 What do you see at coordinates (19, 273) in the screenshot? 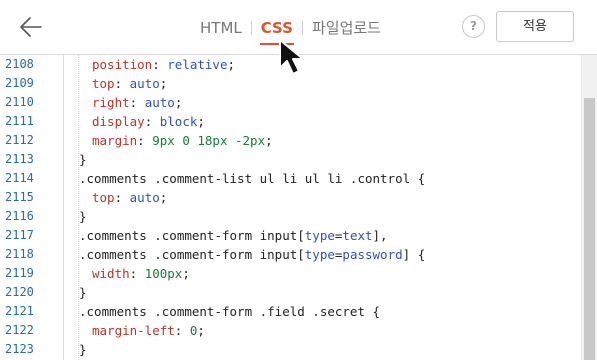
I see `line-number: 2119` at bounding box center [19, 273].